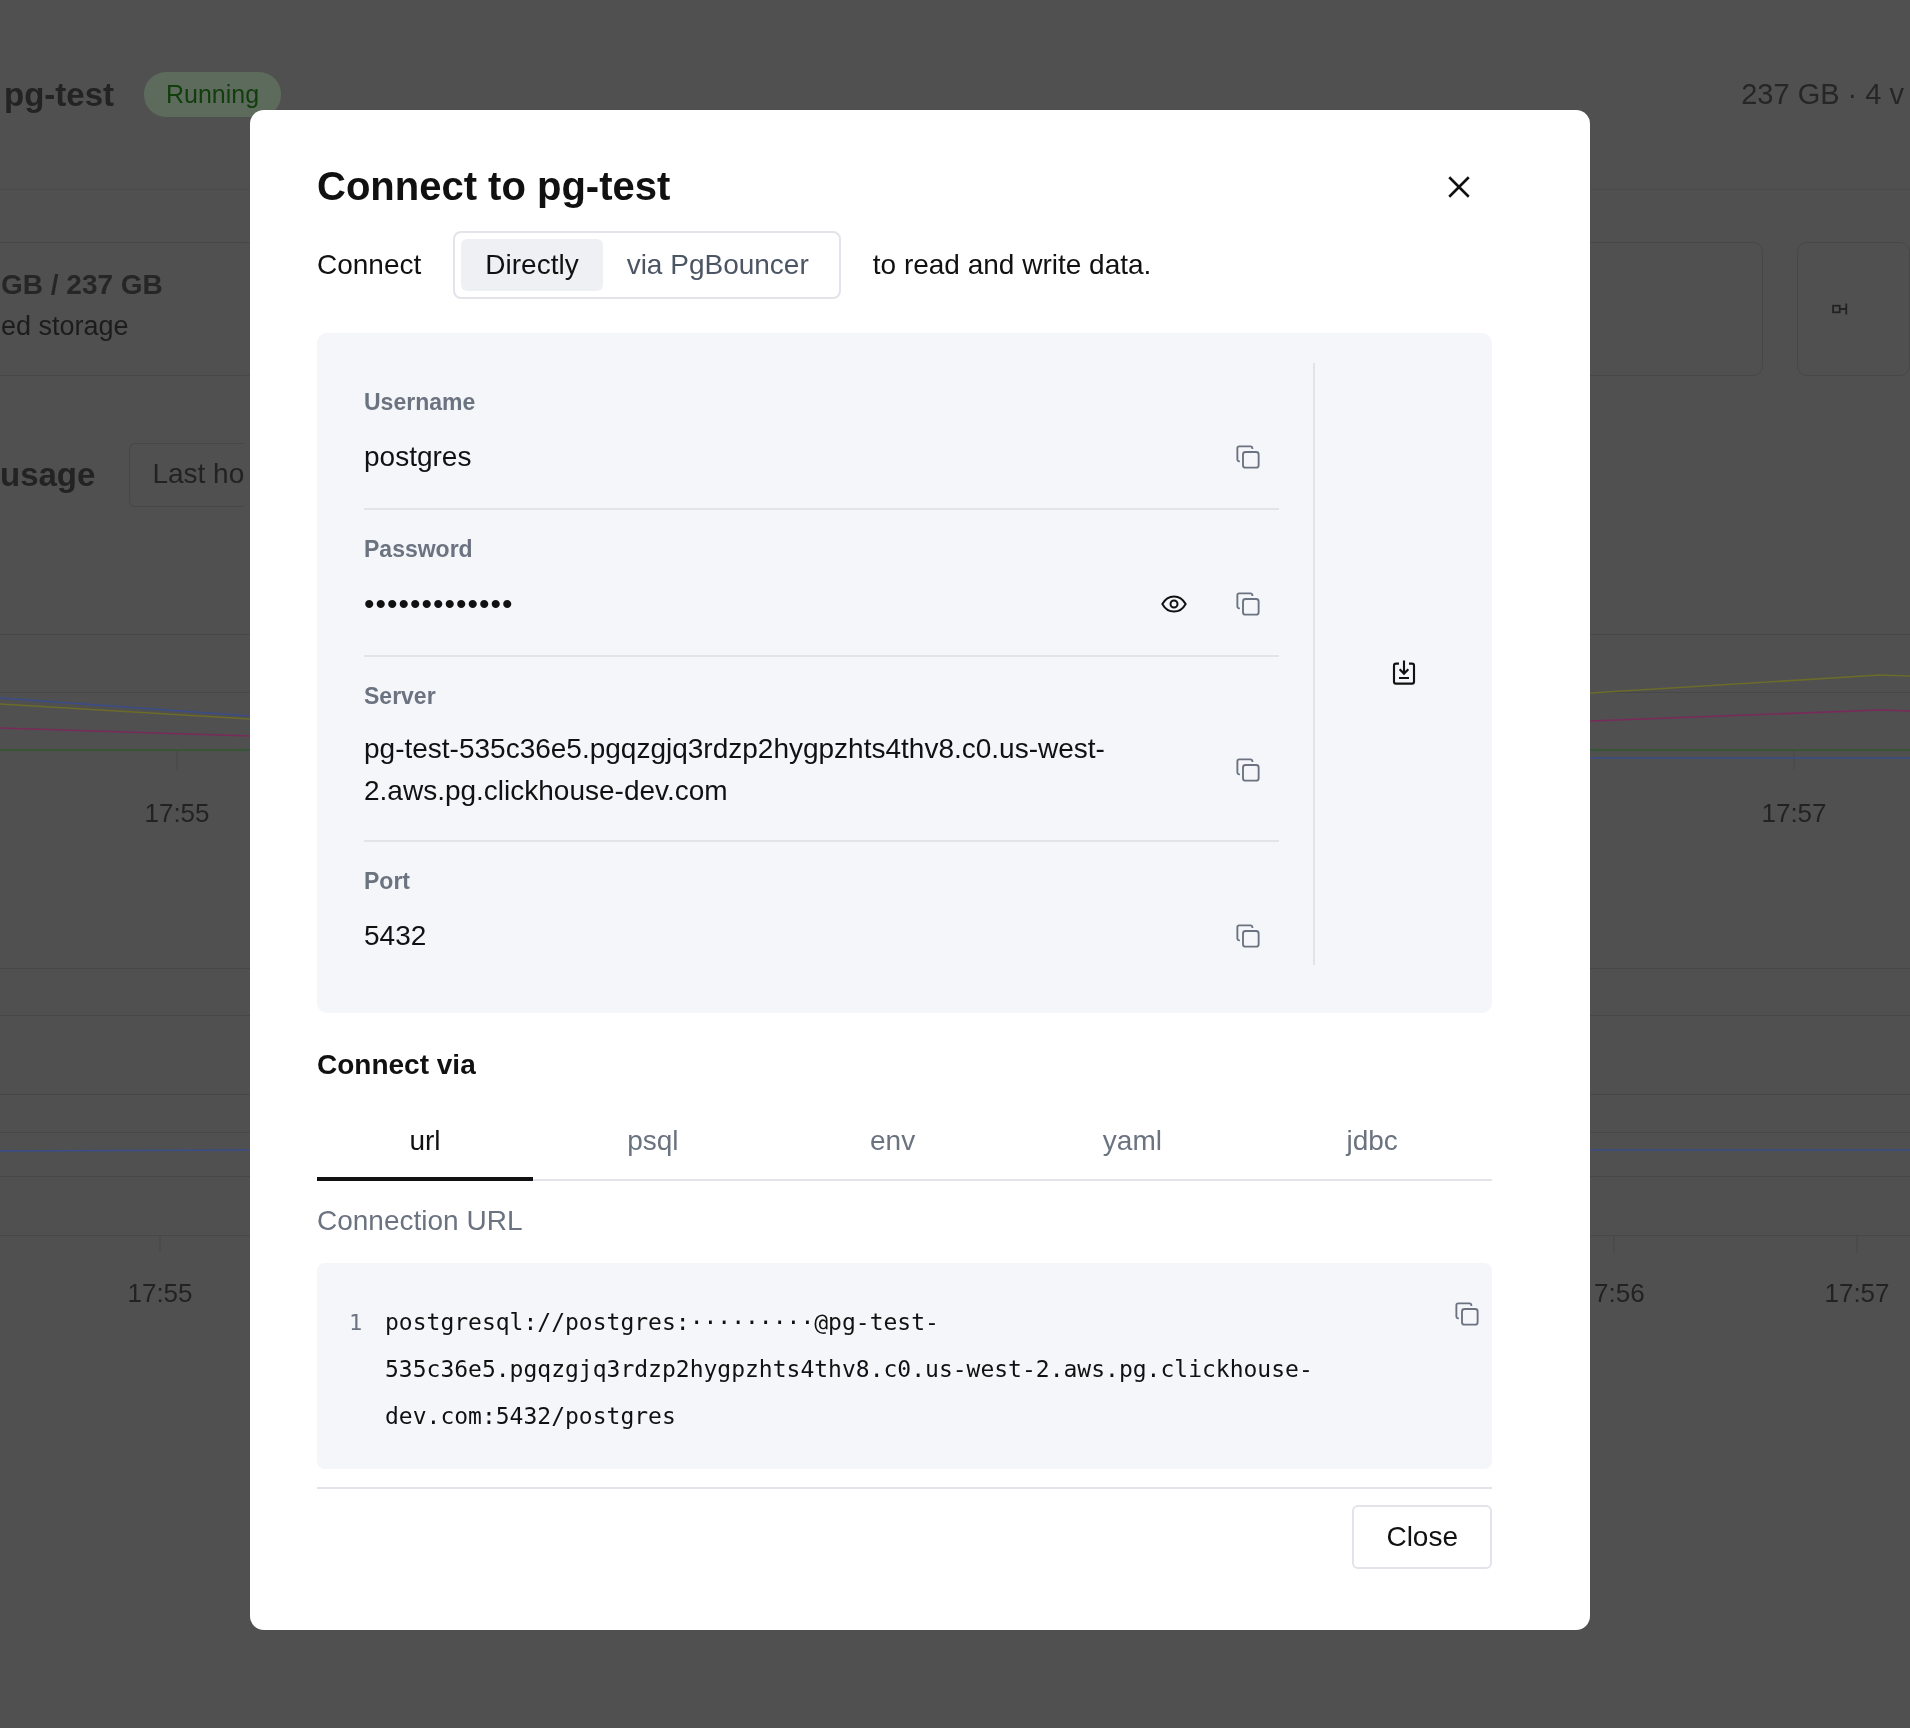  Describe the element at coordinates (1422, 1537) in the screenshot. I see `close-button: Close` at that location.